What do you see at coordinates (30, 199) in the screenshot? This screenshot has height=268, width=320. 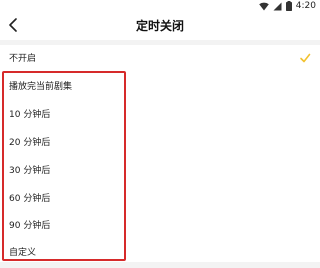 I see `option-label: 60 分钟后` at bounding box center [30, 199].